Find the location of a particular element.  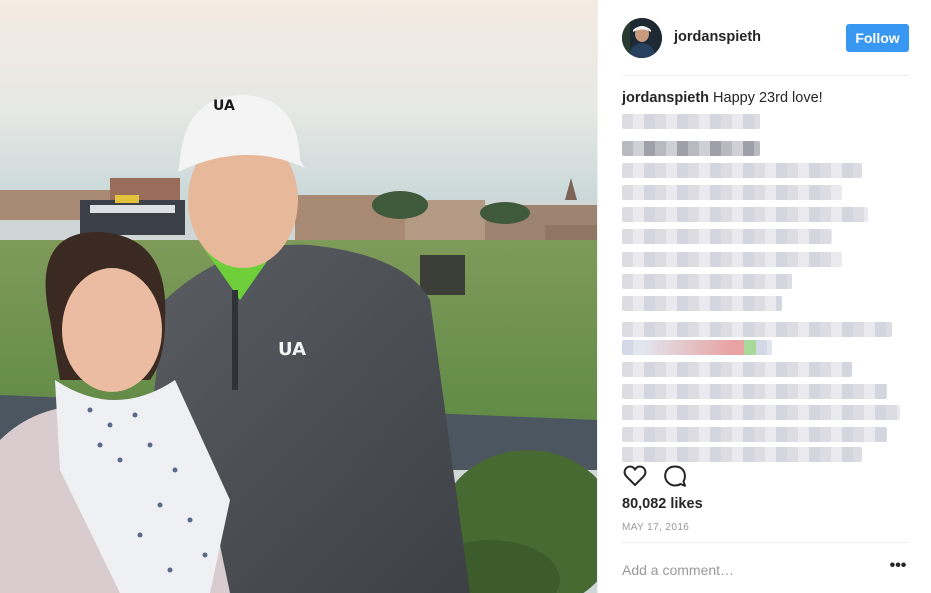

comment-input is located at coordinates (742, 570).